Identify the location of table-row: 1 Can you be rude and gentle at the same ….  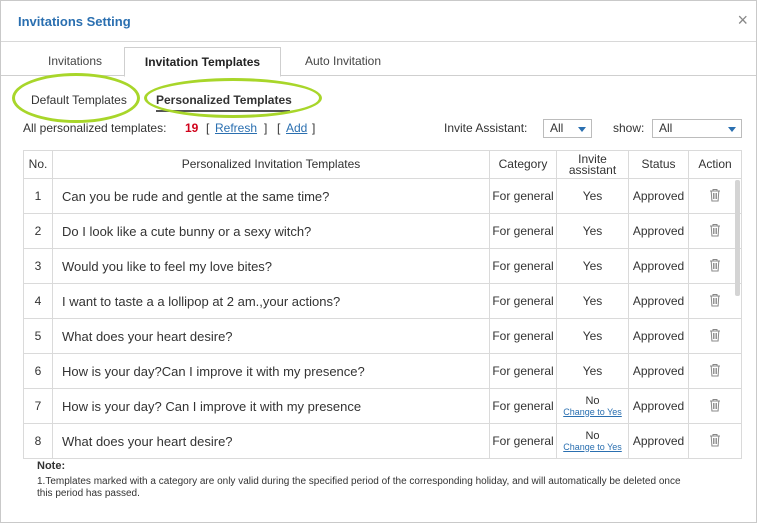
(382, 196).